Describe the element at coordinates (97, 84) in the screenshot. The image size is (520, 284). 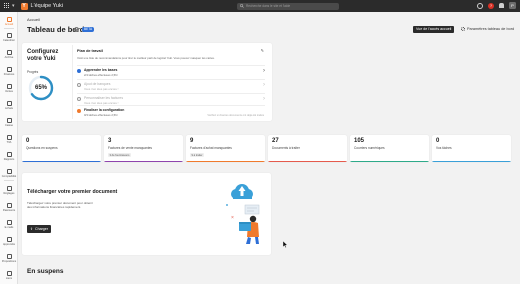
I see `step-title: Ajout de banques` at that location.